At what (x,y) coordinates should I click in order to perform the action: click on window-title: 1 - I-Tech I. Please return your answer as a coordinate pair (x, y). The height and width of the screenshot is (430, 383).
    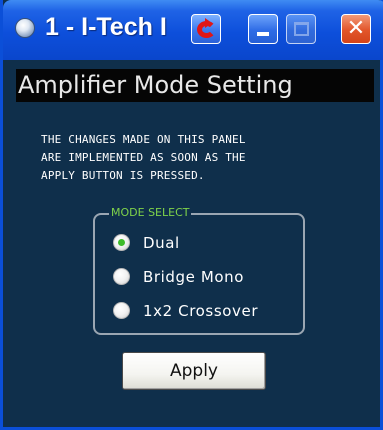
    Looking at the image, I should click on (106, 27).